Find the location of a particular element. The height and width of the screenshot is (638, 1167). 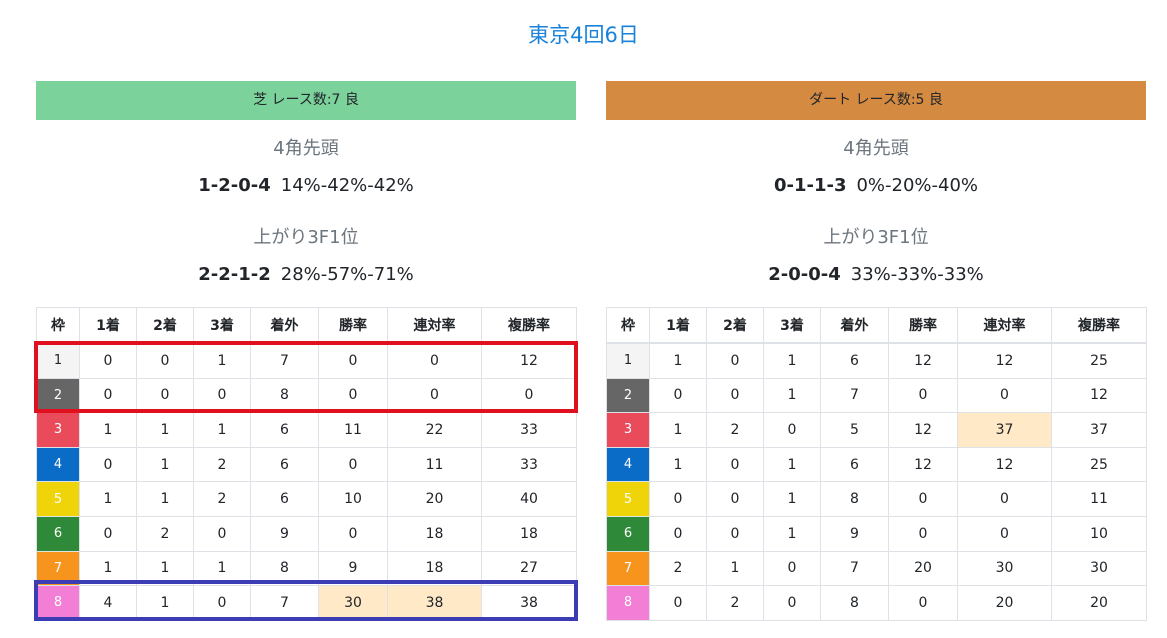

waku-number-cell: 2 is located at coordinates (628, 395).